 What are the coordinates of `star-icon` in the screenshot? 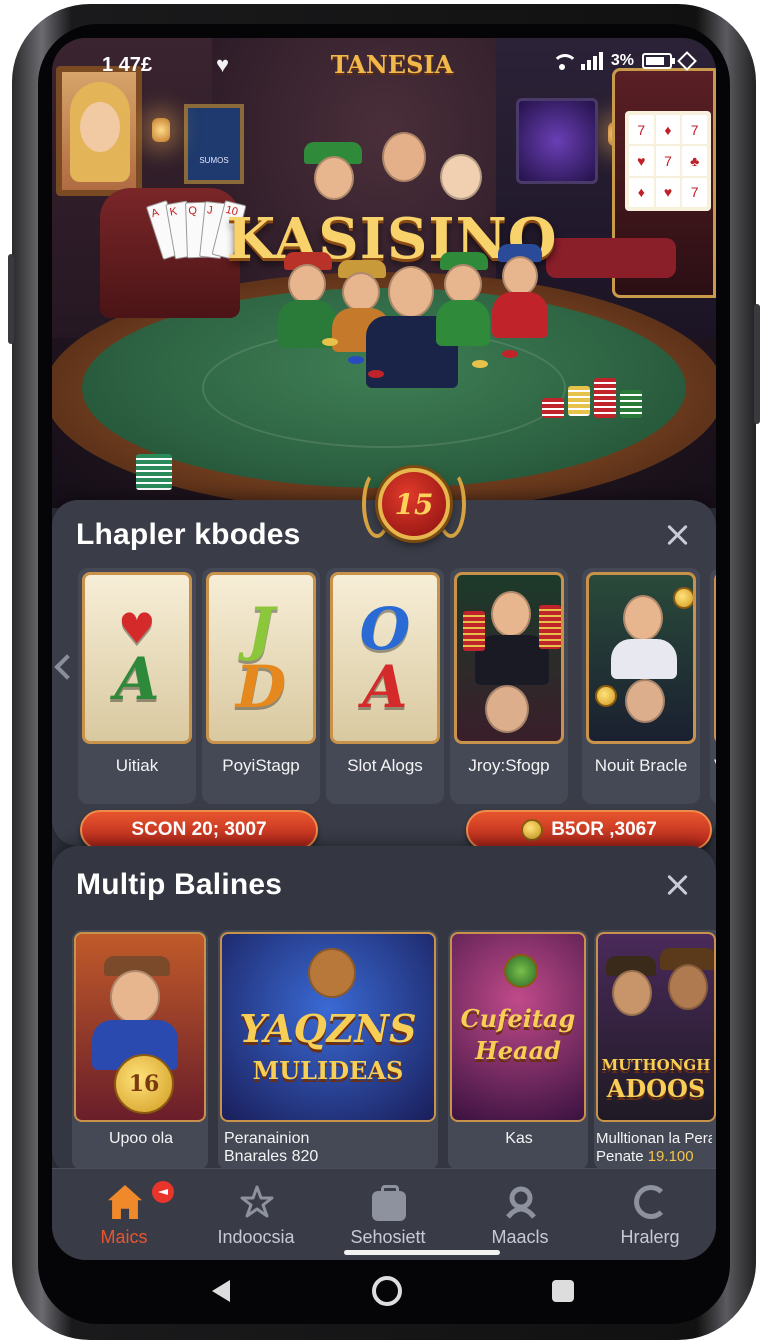 It's located at (257, 1201).